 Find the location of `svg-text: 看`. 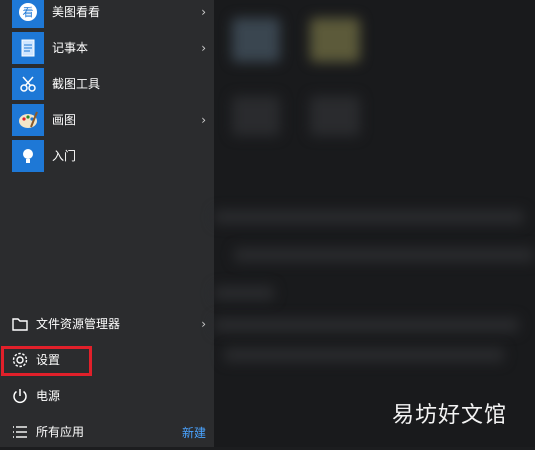

svg-text: 看 is located at coordinates (28, 12).